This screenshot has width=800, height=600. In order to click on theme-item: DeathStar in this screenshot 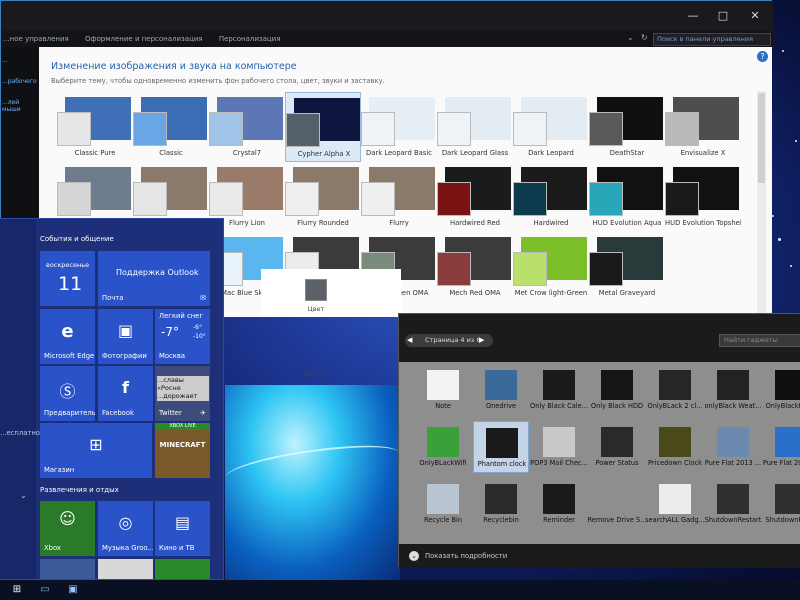, I will do `click(627, 127)`.